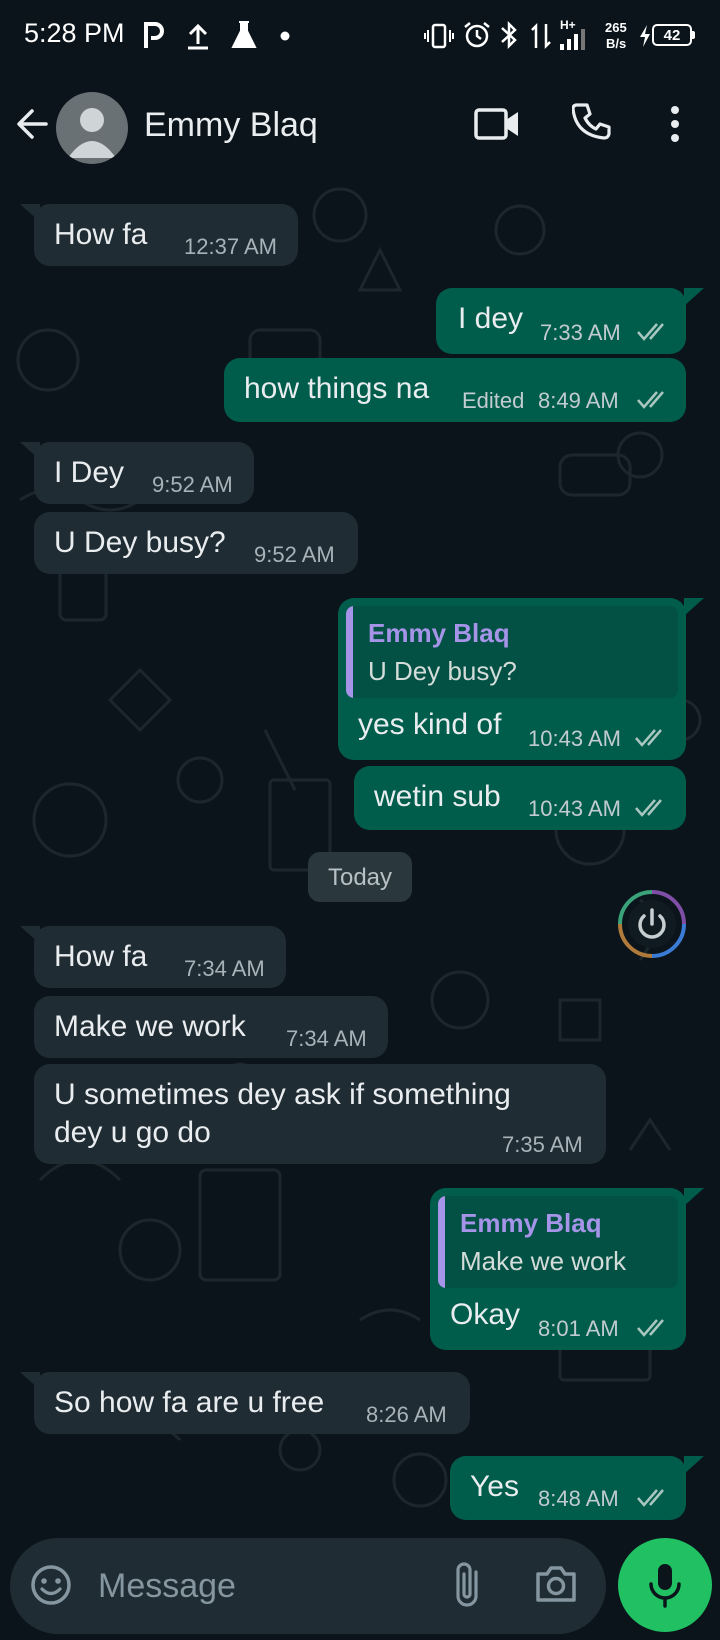 The width and height of the screenshot is (720, 1640). I want to click on message-time: 7:33 AM, so click(580, 332).